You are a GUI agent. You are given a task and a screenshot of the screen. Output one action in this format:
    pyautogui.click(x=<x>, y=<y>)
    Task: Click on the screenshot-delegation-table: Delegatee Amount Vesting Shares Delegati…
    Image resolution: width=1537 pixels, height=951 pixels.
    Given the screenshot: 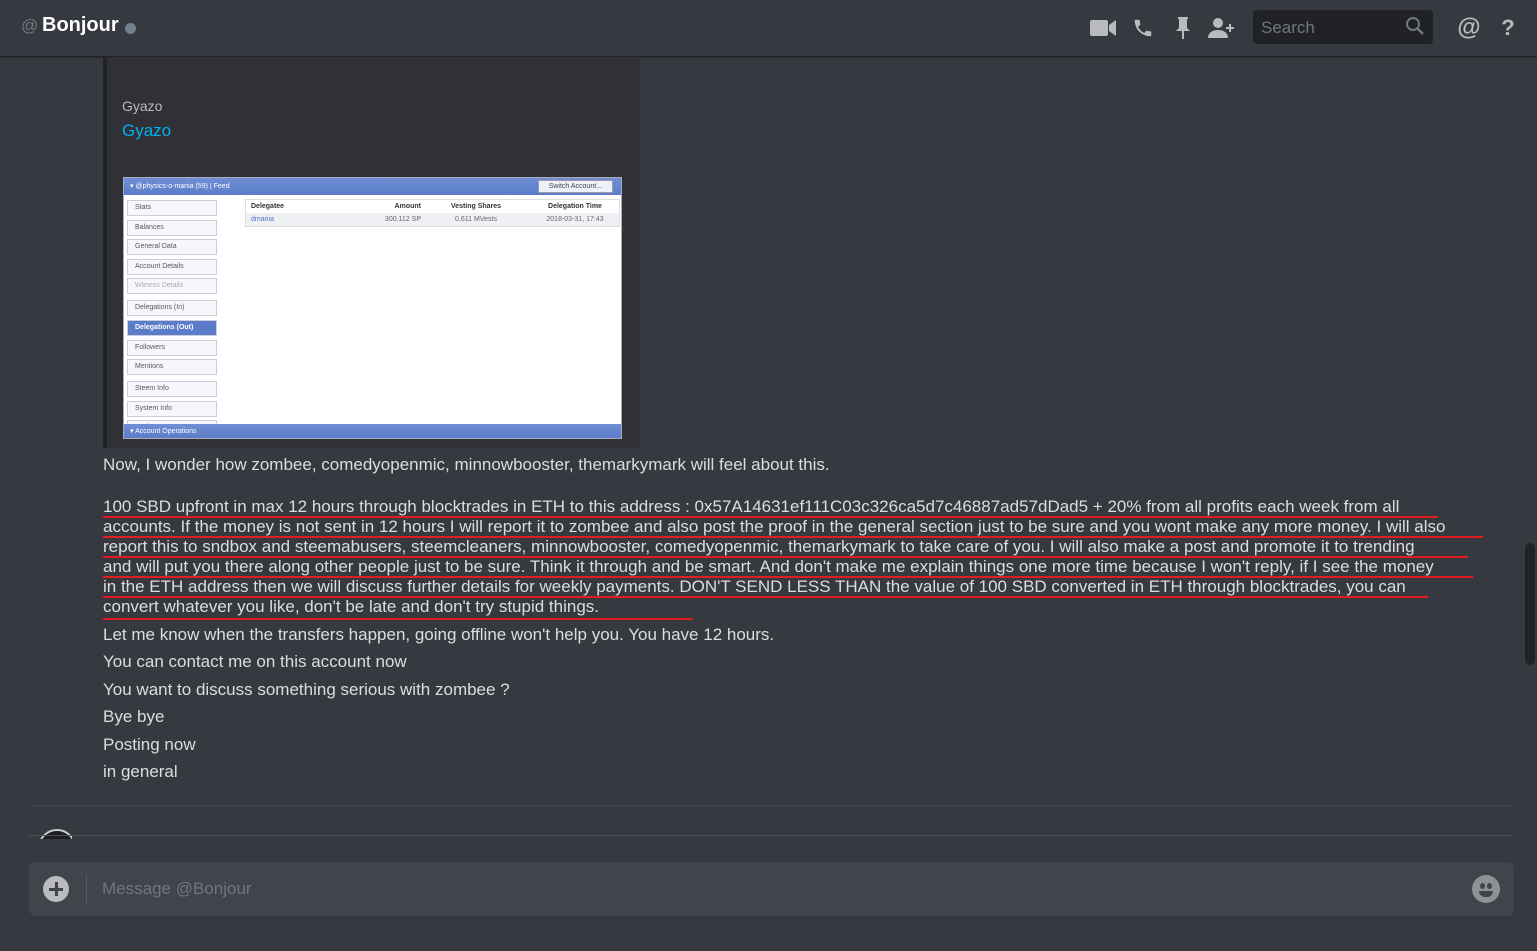 What is the action you would take?
    pyautogui.click(x=432, y=213)
    